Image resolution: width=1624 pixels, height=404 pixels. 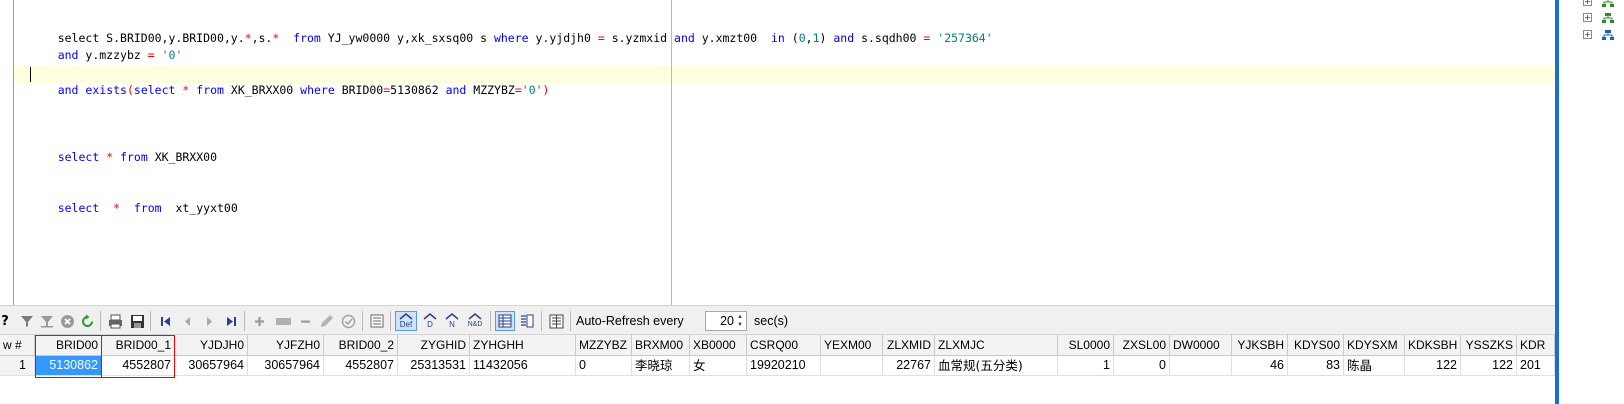 What do you see at coordinates (604, 345) in the screenshot?
I see `column-header: MZZYBZ` at bounding box center [604, 345].